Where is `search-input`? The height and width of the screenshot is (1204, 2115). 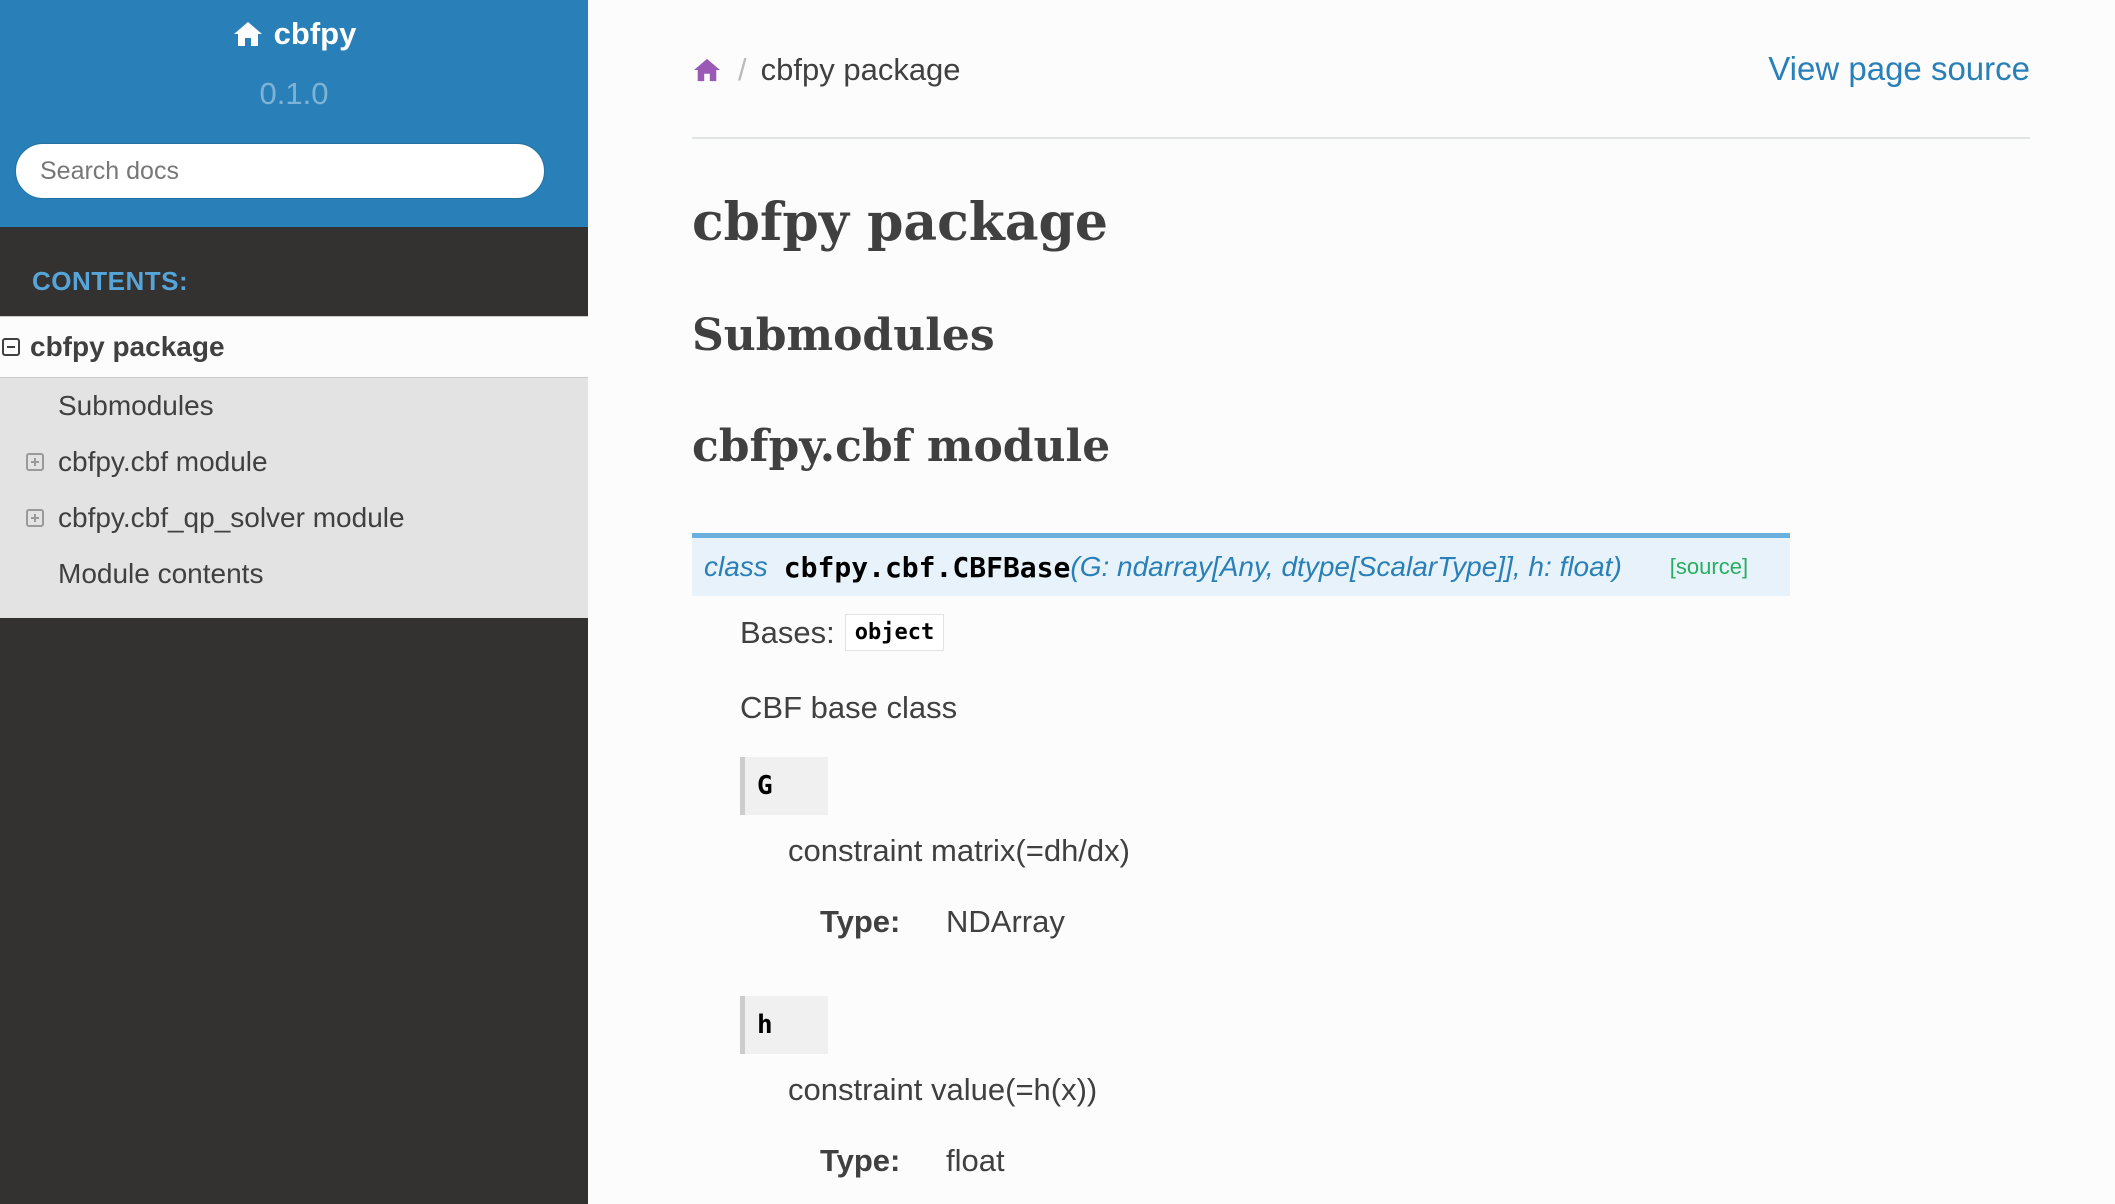 search-input is located at coordinates (280, 171).